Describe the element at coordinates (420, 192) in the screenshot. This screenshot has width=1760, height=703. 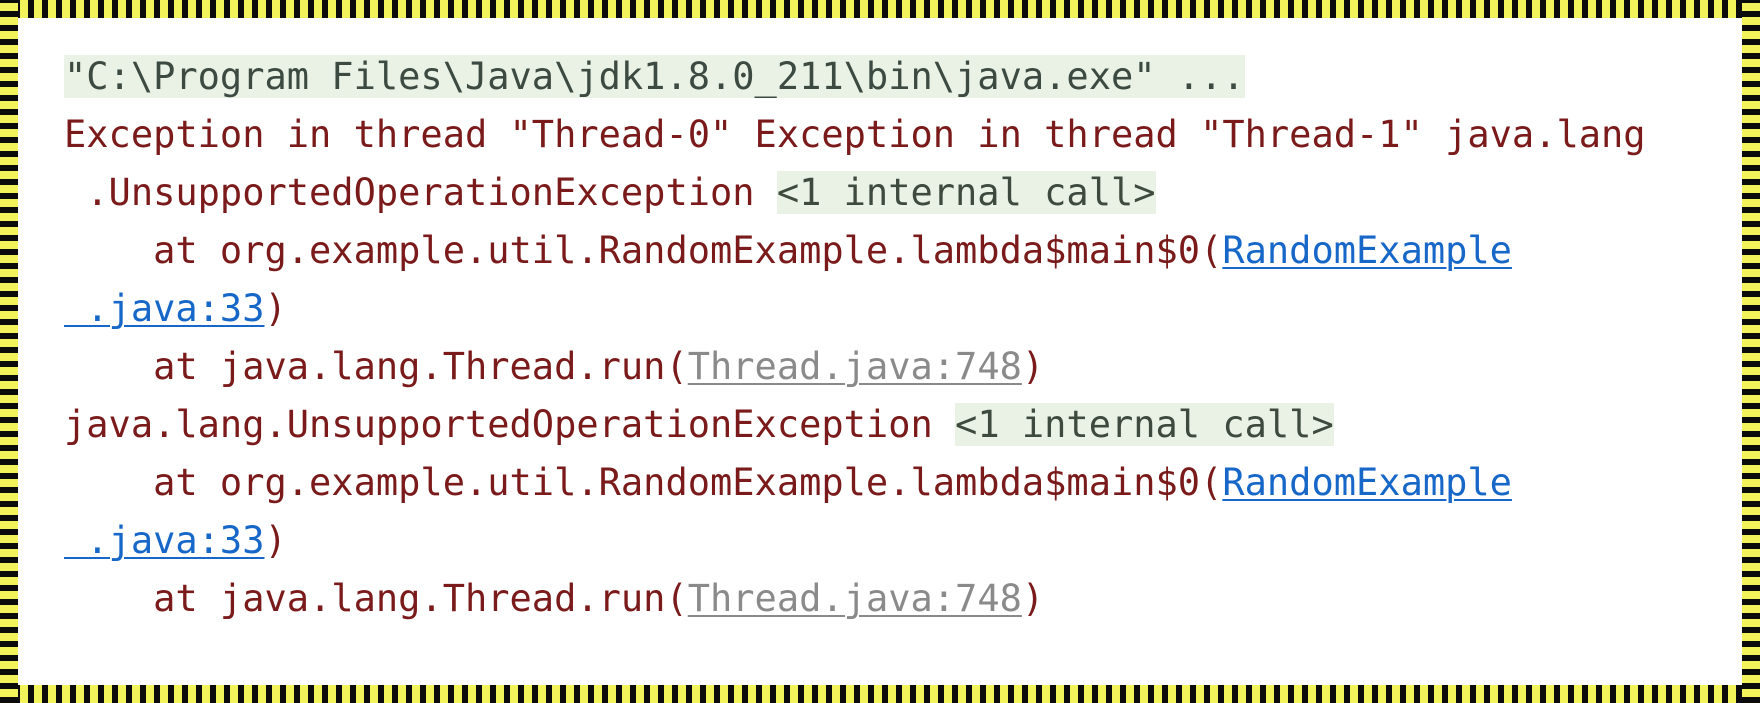
I see `trace-text: .UnsupportedOperationException` at that location.